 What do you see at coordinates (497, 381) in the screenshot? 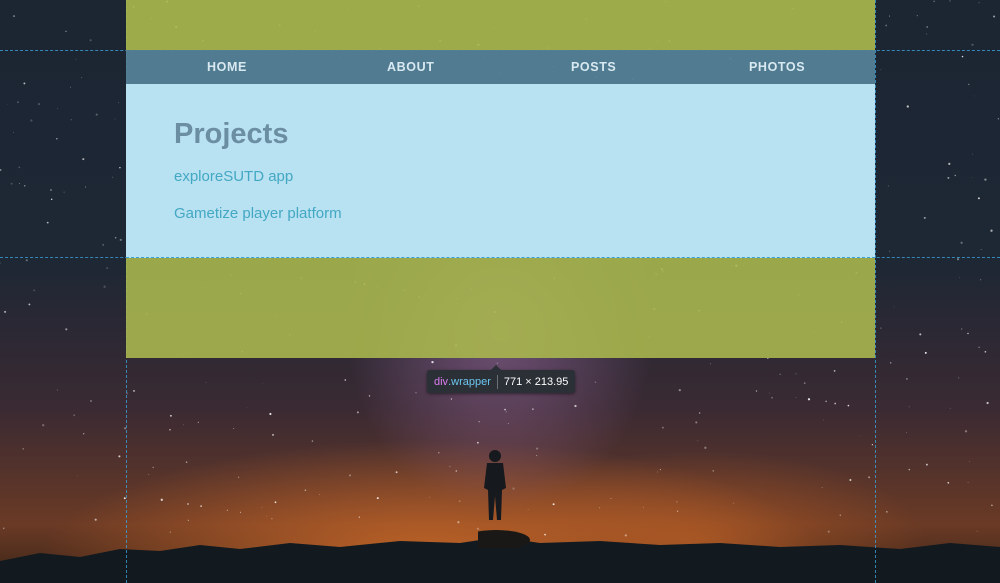
I see `tooltip-divider` at bounding box center [497, 381].